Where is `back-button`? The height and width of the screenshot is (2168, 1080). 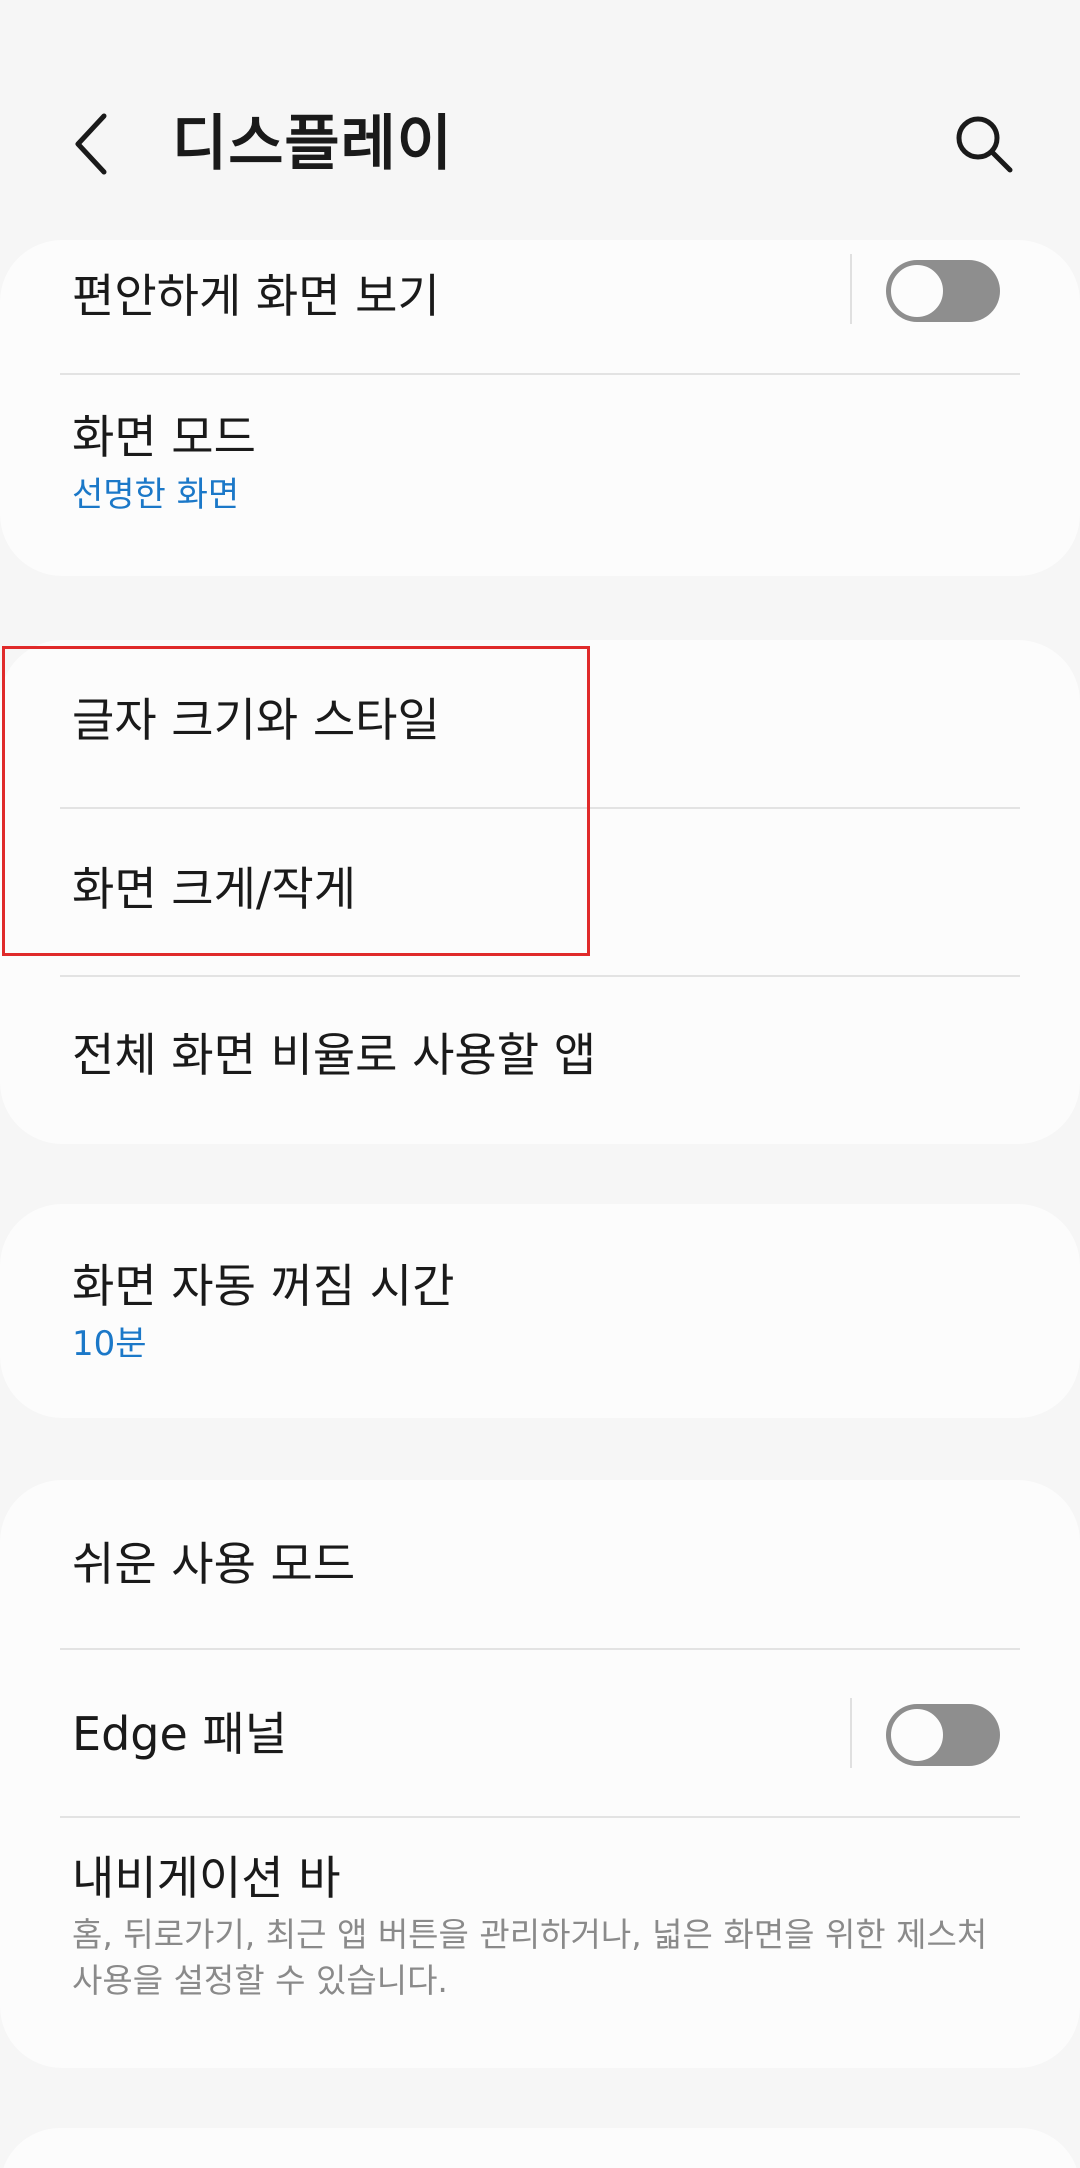
back-button is located at coordinates (92, 144).